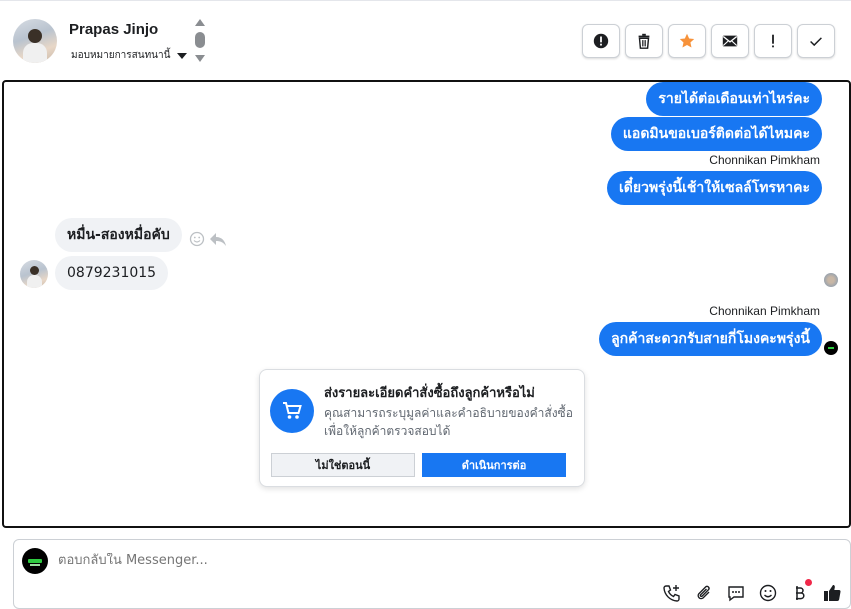 This screenshot has height=609, width=851. What do you see at coordinates (35, 561) in the screenshot?
I see `page-avatar` at bounding box center [35, 561].